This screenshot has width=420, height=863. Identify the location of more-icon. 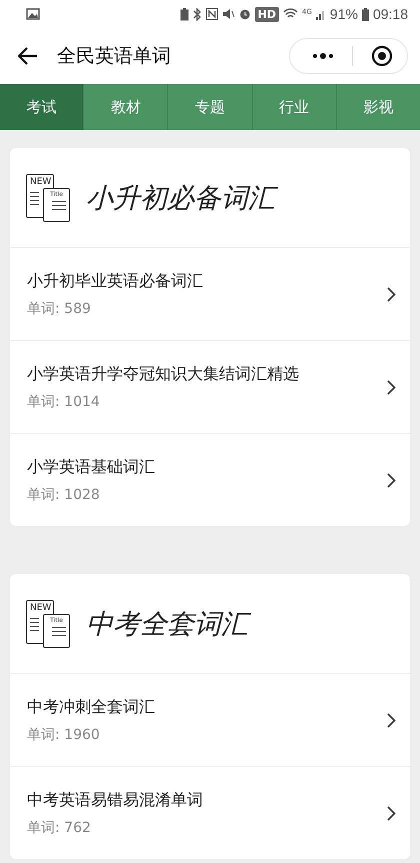
(323, 56).